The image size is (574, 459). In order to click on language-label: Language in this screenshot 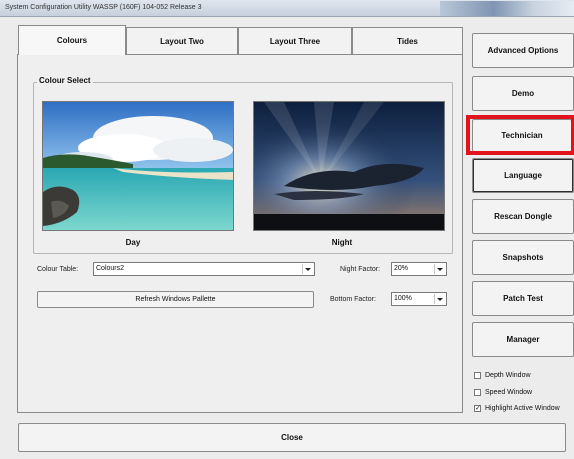, I will do `click(523, 175)`.